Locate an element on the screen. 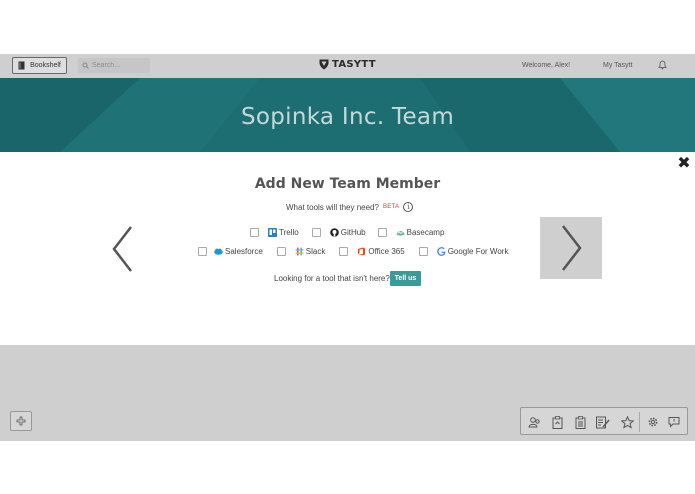  users-icon is located at coordinates (534, 422).